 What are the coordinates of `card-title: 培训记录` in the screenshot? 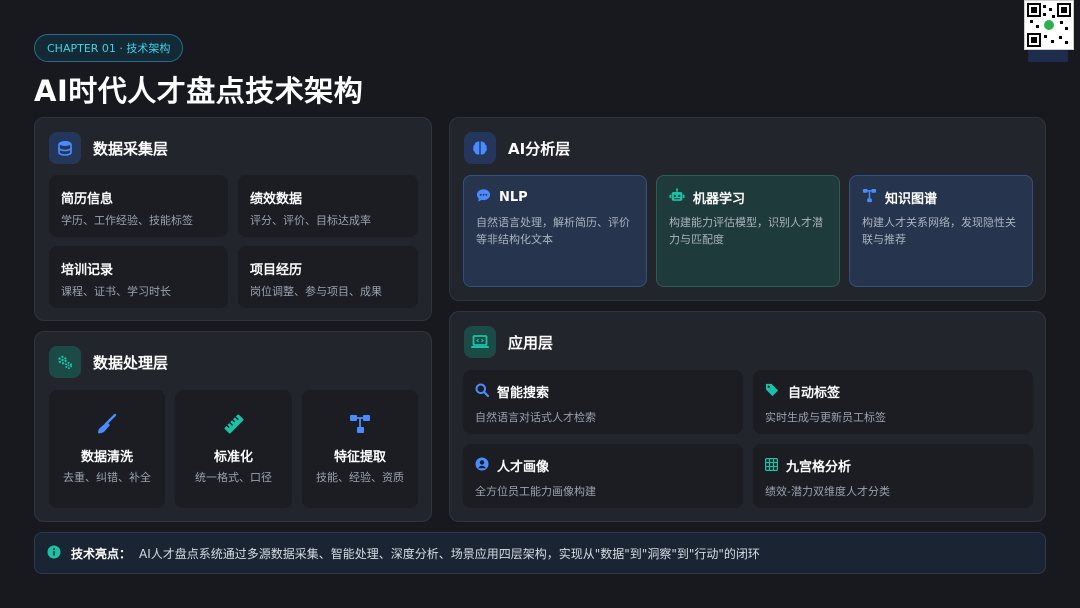 It's located at (87, 270).